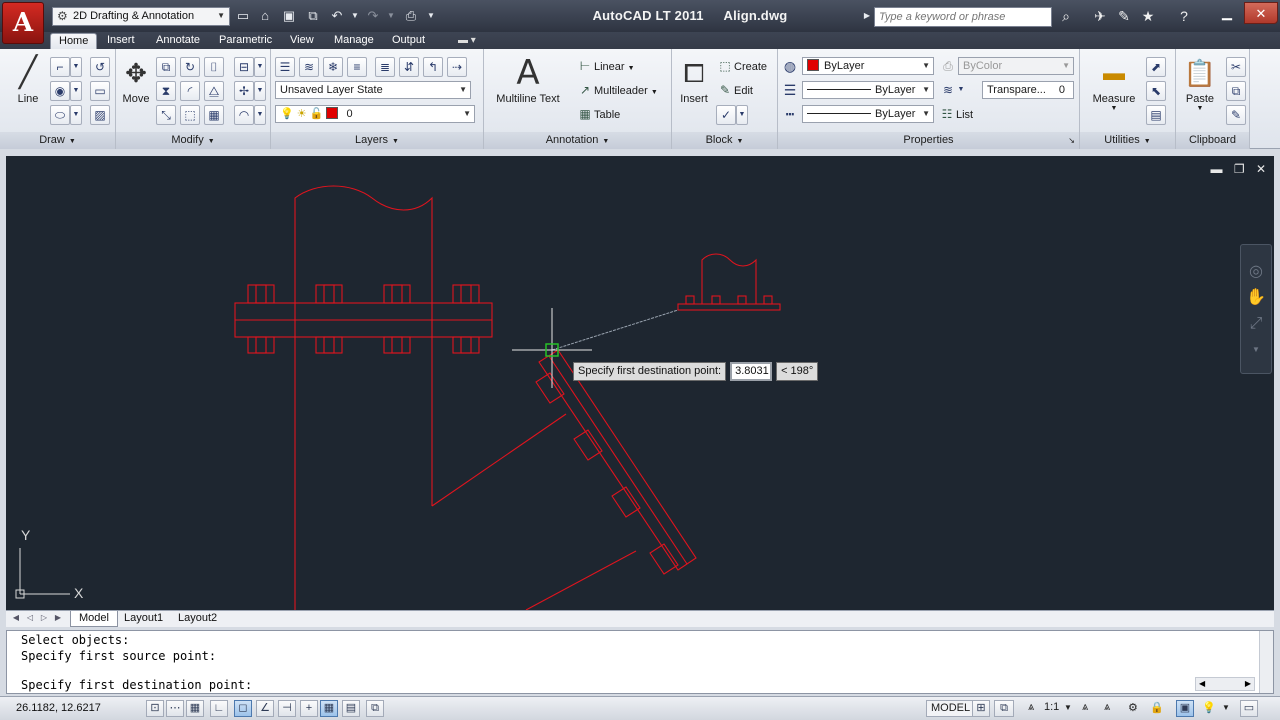 The image size is (1280, 720). I want to click on rotate-icon: ↻, so click(190, 67).